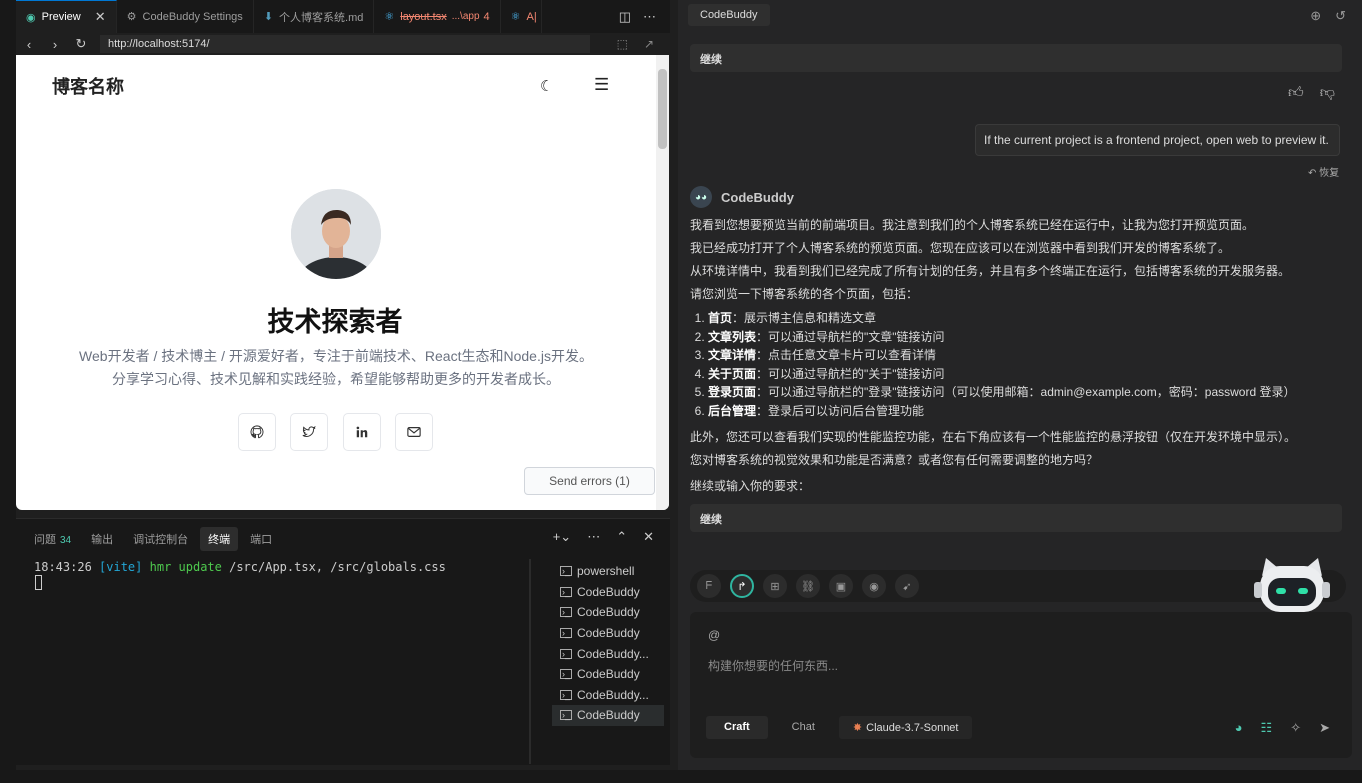 This screenshot has width=1362, height=783. I want to click on deploy-icon: ➹, so click(907, 586).